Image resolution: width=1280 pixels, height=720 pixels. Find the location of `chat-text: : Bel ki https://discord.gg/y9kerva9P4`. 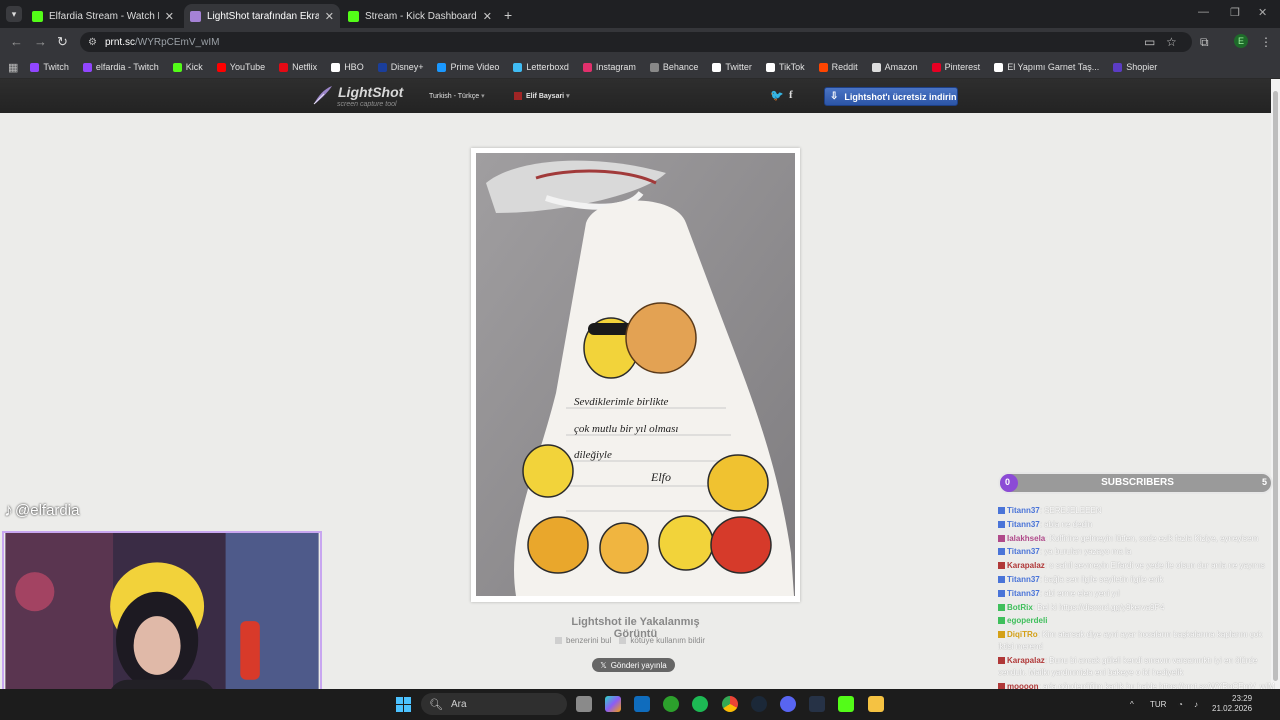

chat-text: : Bel ki https://discord.gg/y9kerva9P4 is located at coordinates (1098, 607).